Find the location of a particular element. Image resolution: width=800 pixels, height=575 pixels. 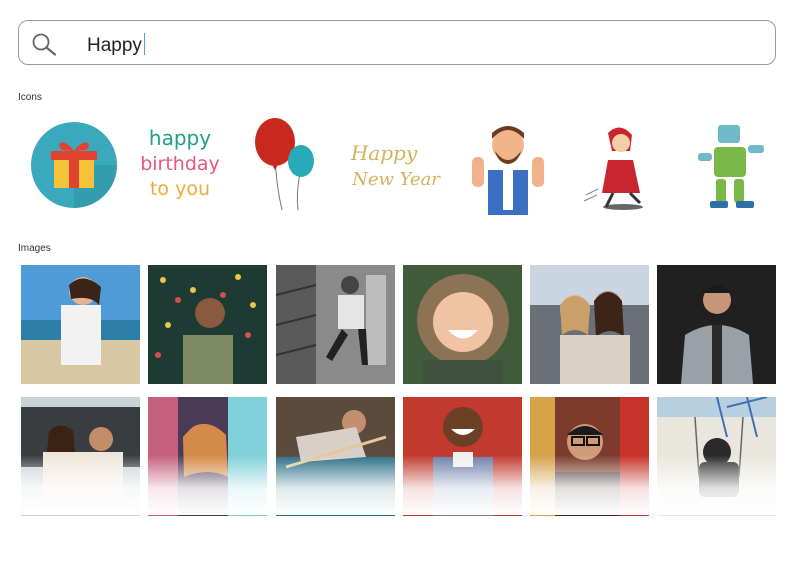

happy-new-year-lettering-icon: Happy New Year is located at coordinates (396, 165).